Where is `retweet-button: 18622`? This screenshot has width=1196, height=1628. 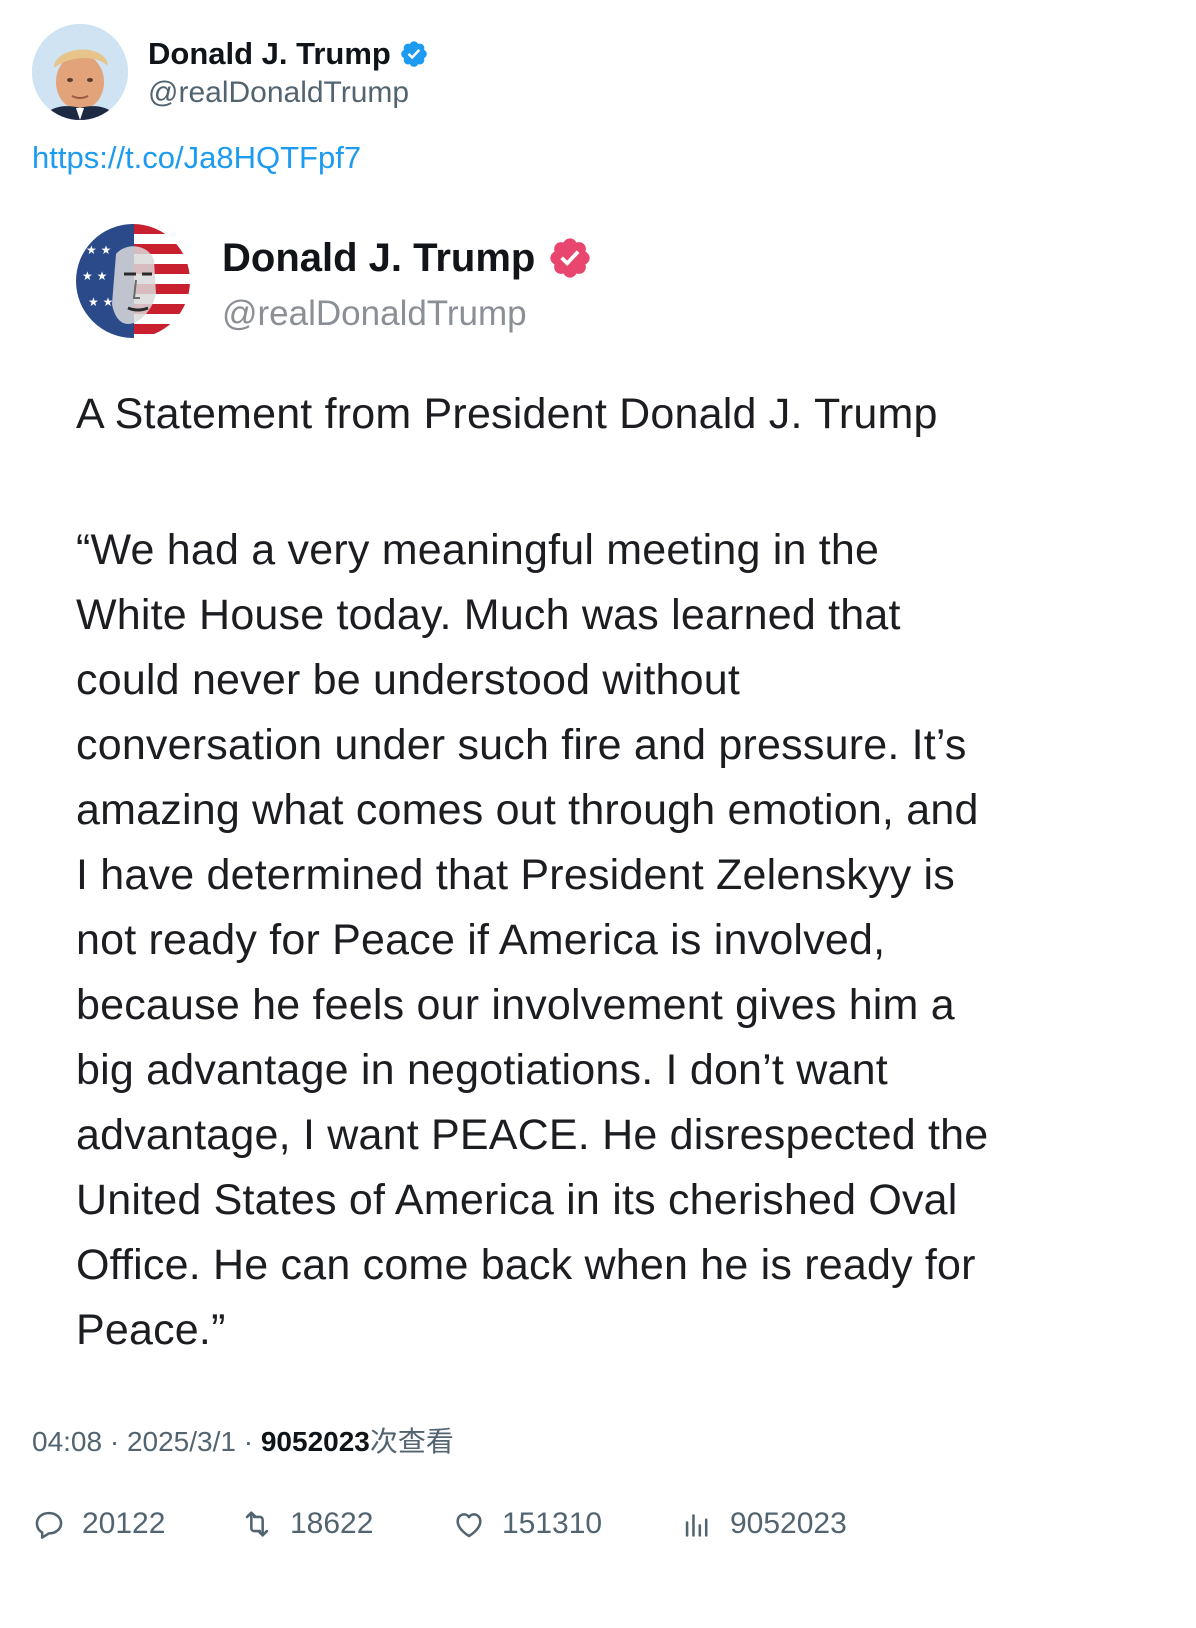
retweet-button: 18622 is located at coordinates (306, 1524).